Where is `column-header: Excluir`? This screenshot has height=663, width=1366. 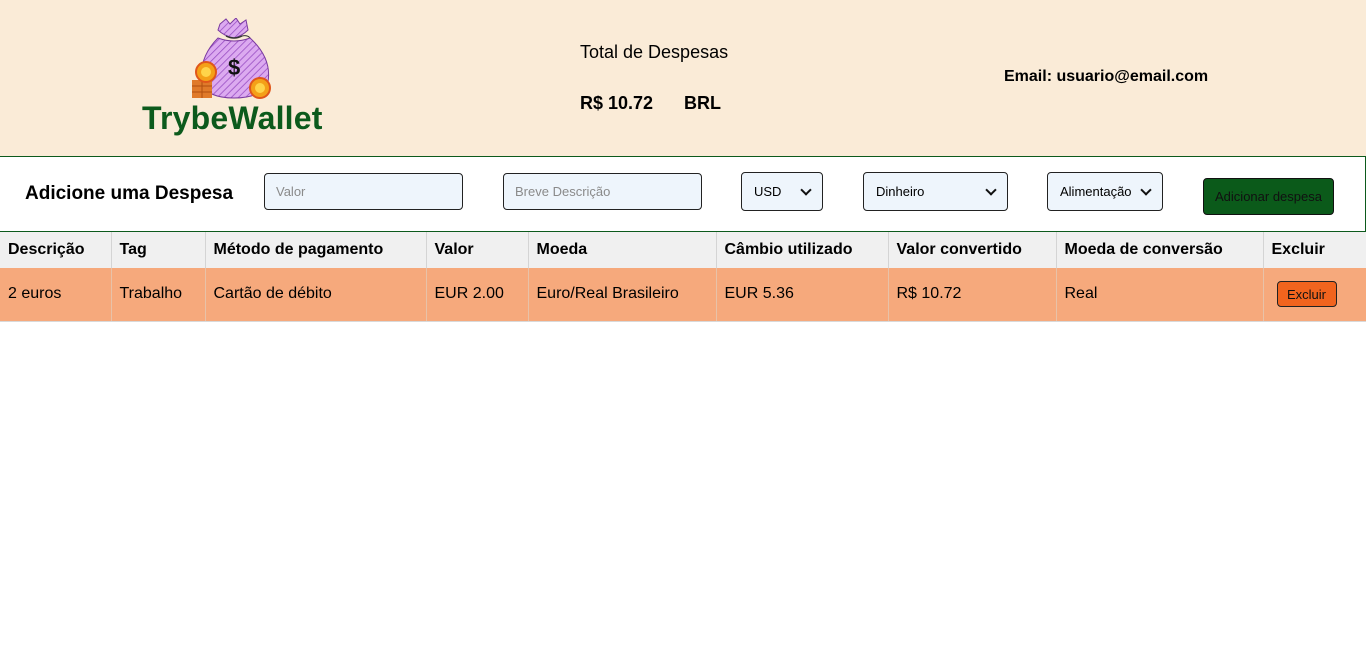
column-header: Excluir is located at coordinates (1314, 250).